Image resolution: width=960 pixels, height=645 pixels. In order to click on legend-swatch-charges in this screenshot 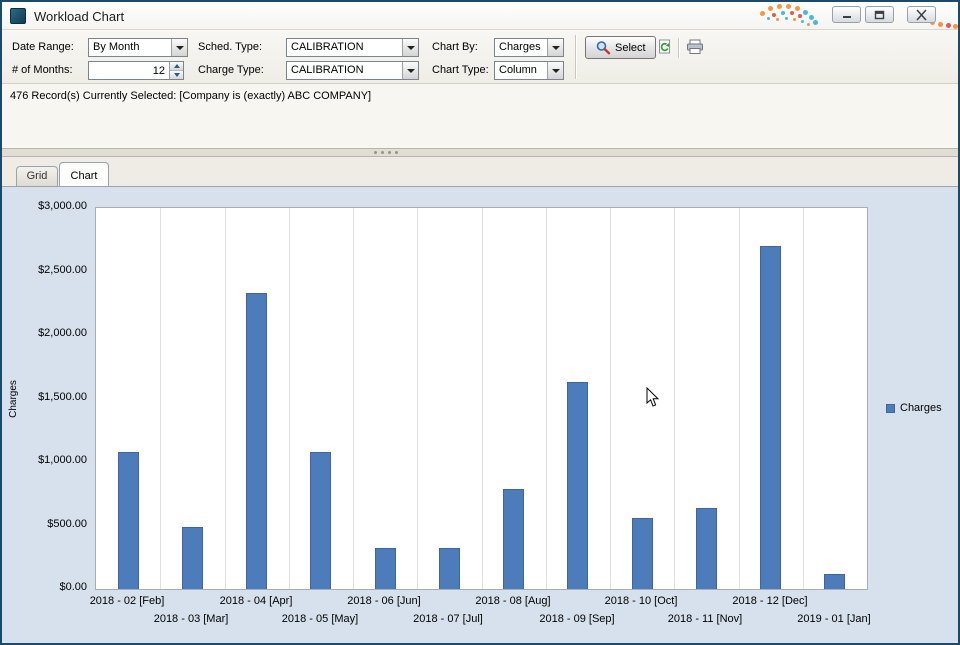, I will do `click(890, 408)`.